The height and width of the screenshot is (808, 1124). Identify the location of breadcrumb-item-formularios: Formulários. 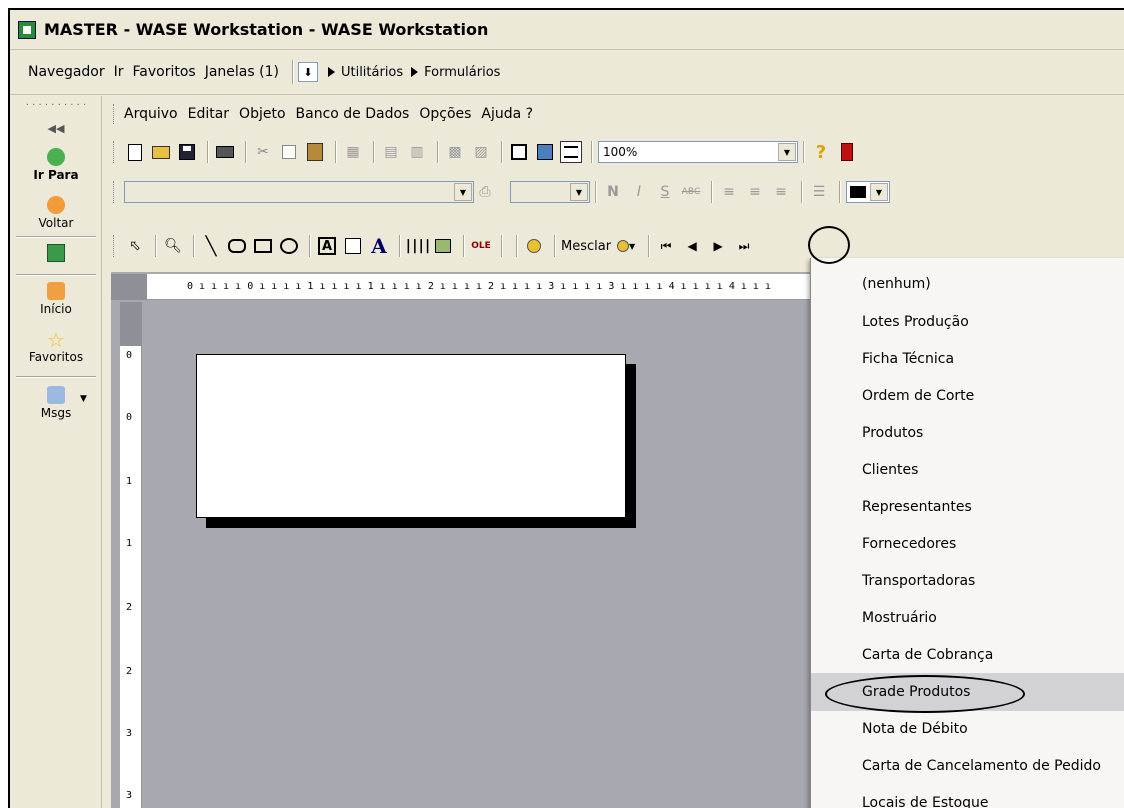
(462, 72).